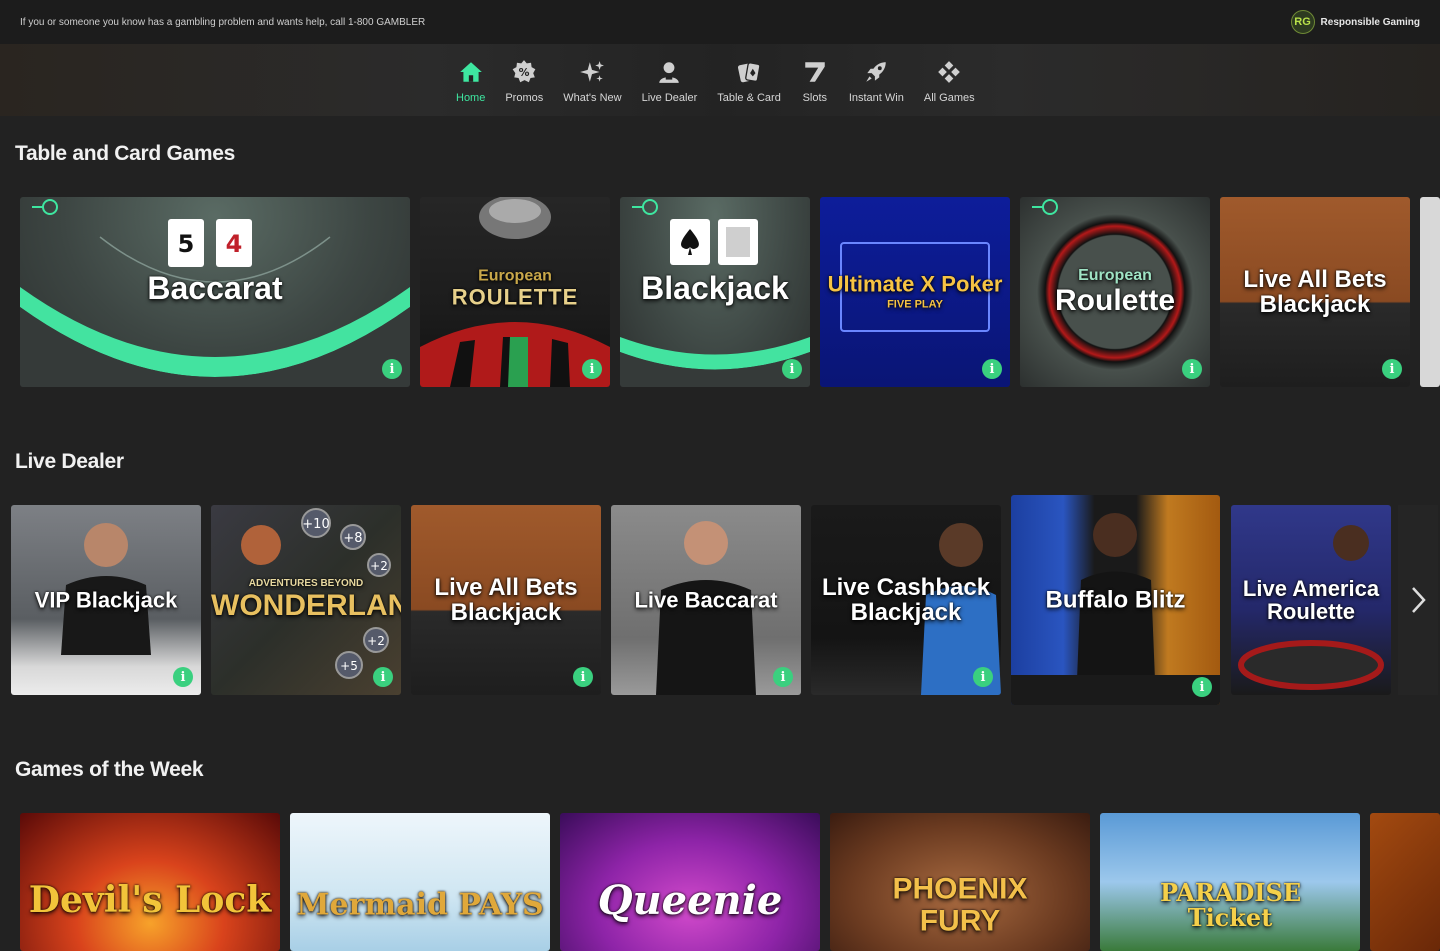 The height and width of the screenshot is (951, 1440). I want to click on game-tile-phoenix-fury: PHOENIX FURY, so click(960, 882).